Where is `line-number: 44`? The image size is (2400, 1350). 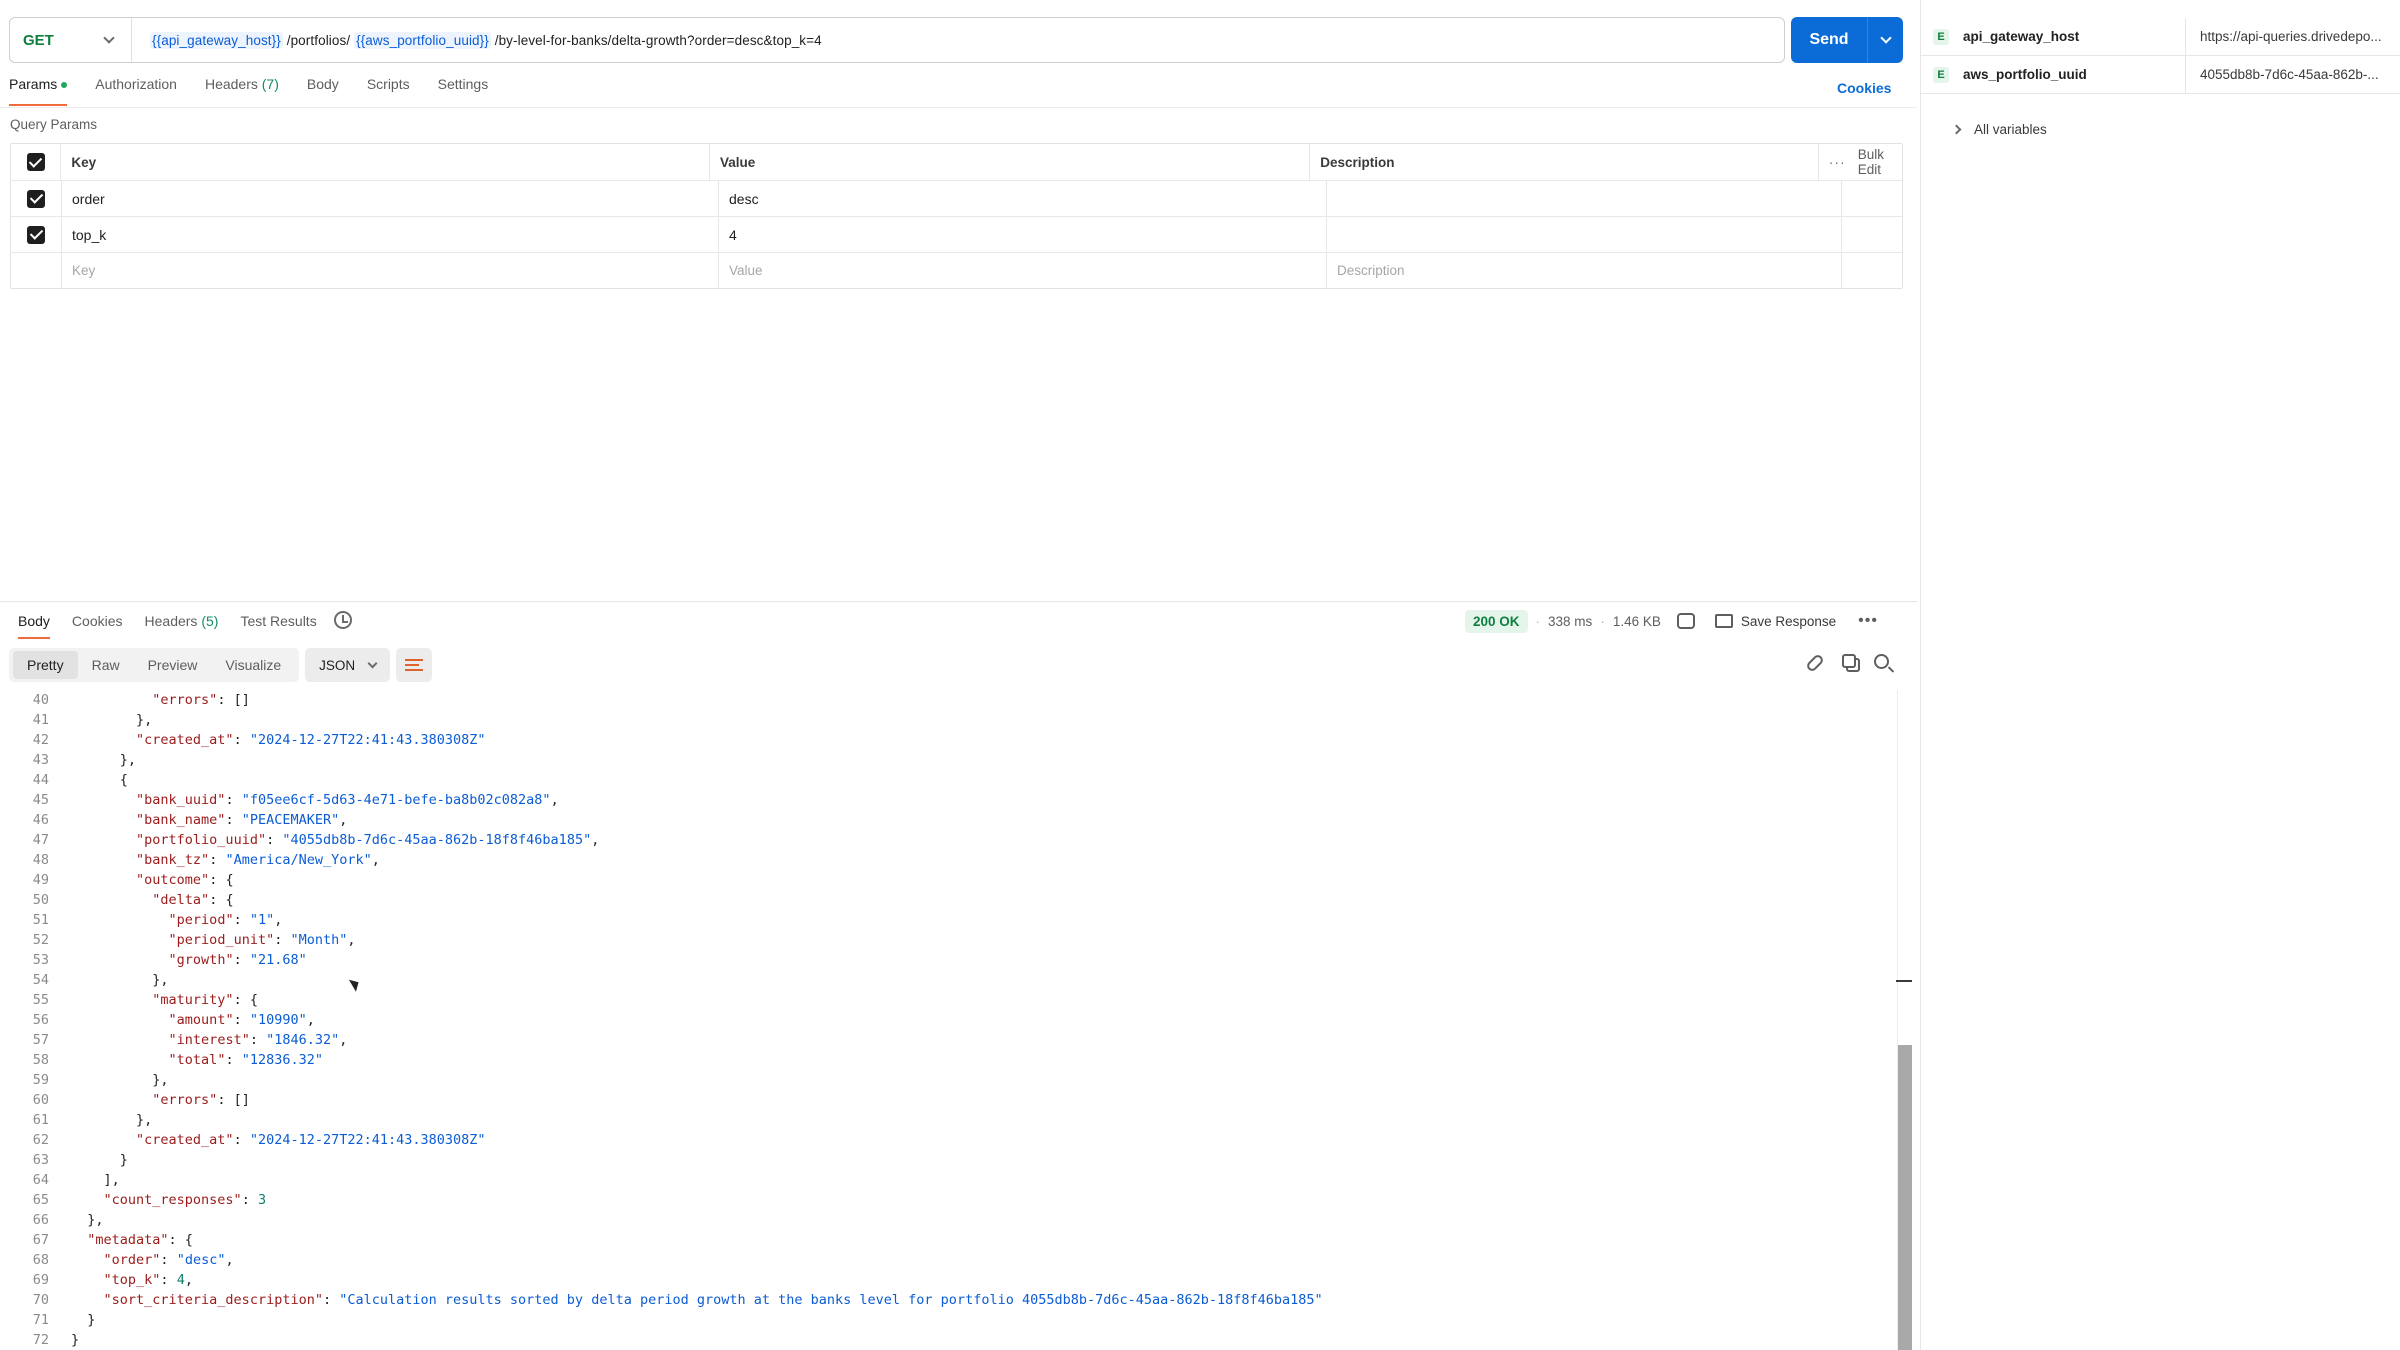
line-number: 44 is located at coordinates (40, 780).